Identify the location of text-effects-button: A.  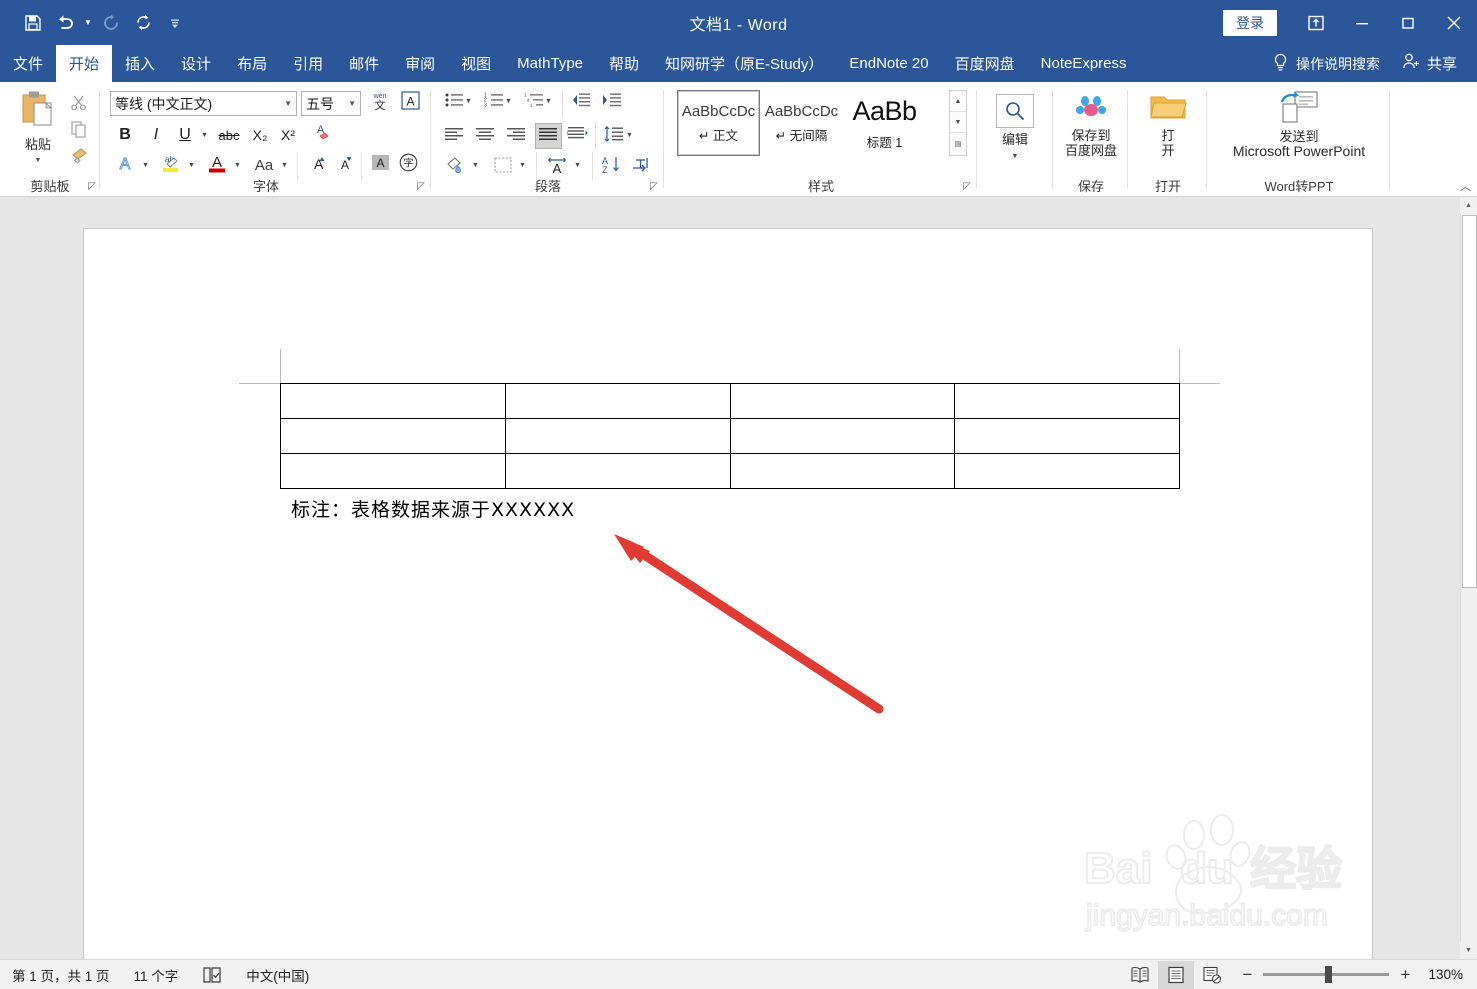
(124, 165).